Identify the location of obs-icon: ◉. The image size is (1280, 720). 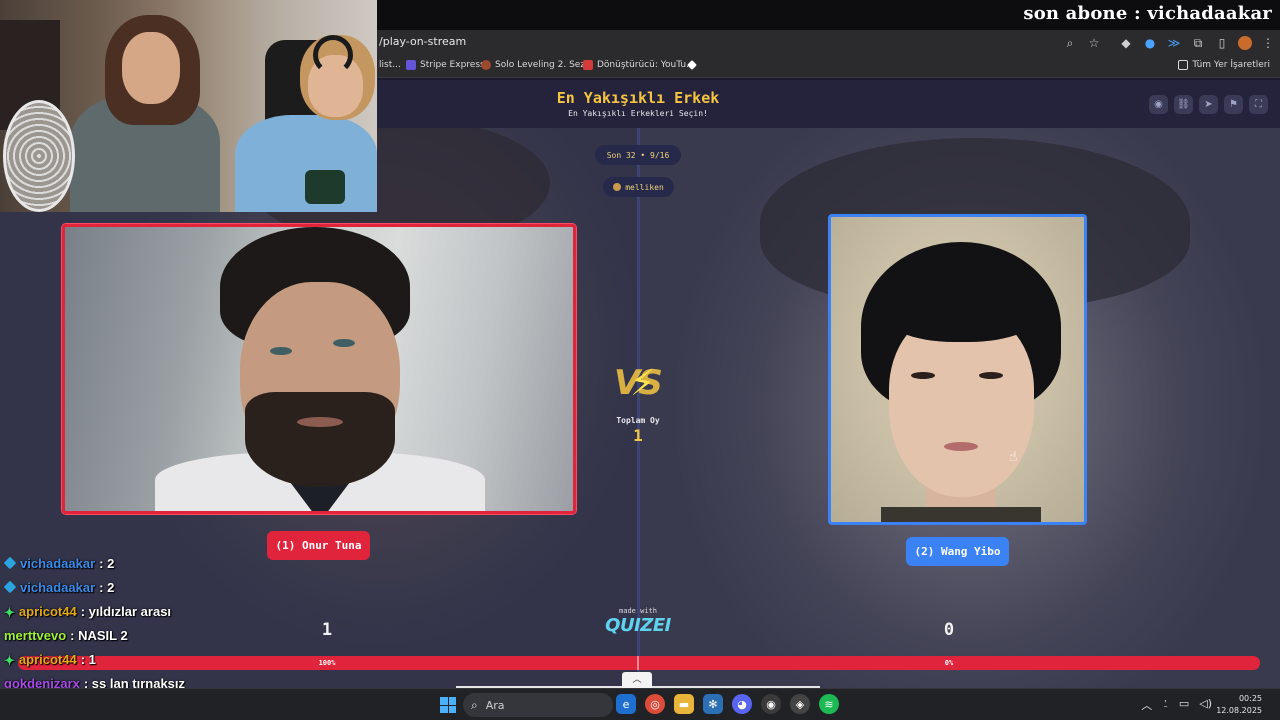
(771, 704).